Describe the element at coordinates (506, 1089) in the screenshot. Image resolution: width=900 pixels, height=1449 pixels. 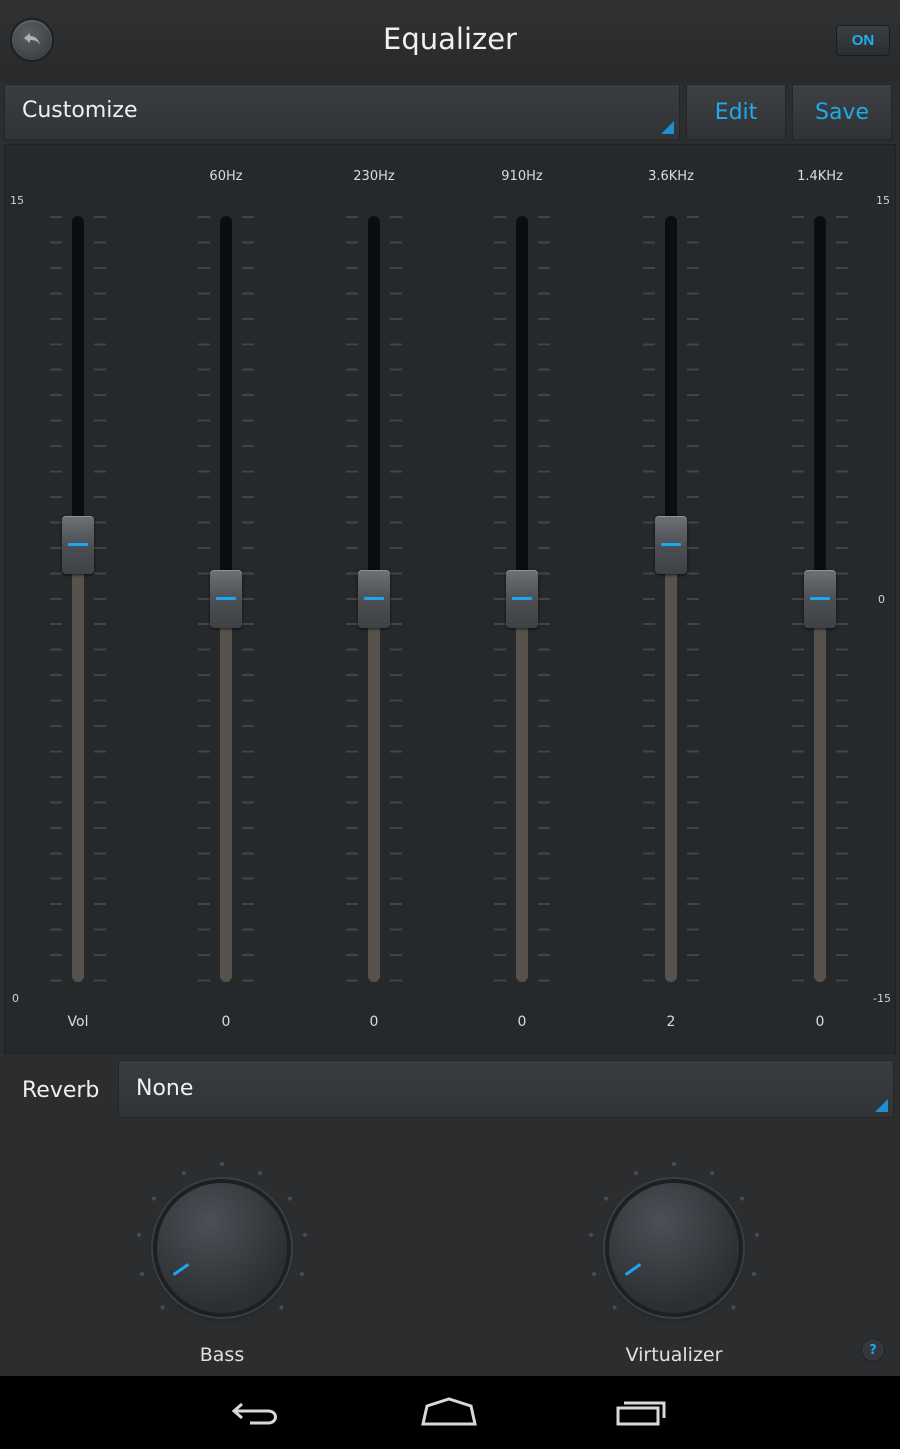
I see `reverb-dropdown: None` at that location.